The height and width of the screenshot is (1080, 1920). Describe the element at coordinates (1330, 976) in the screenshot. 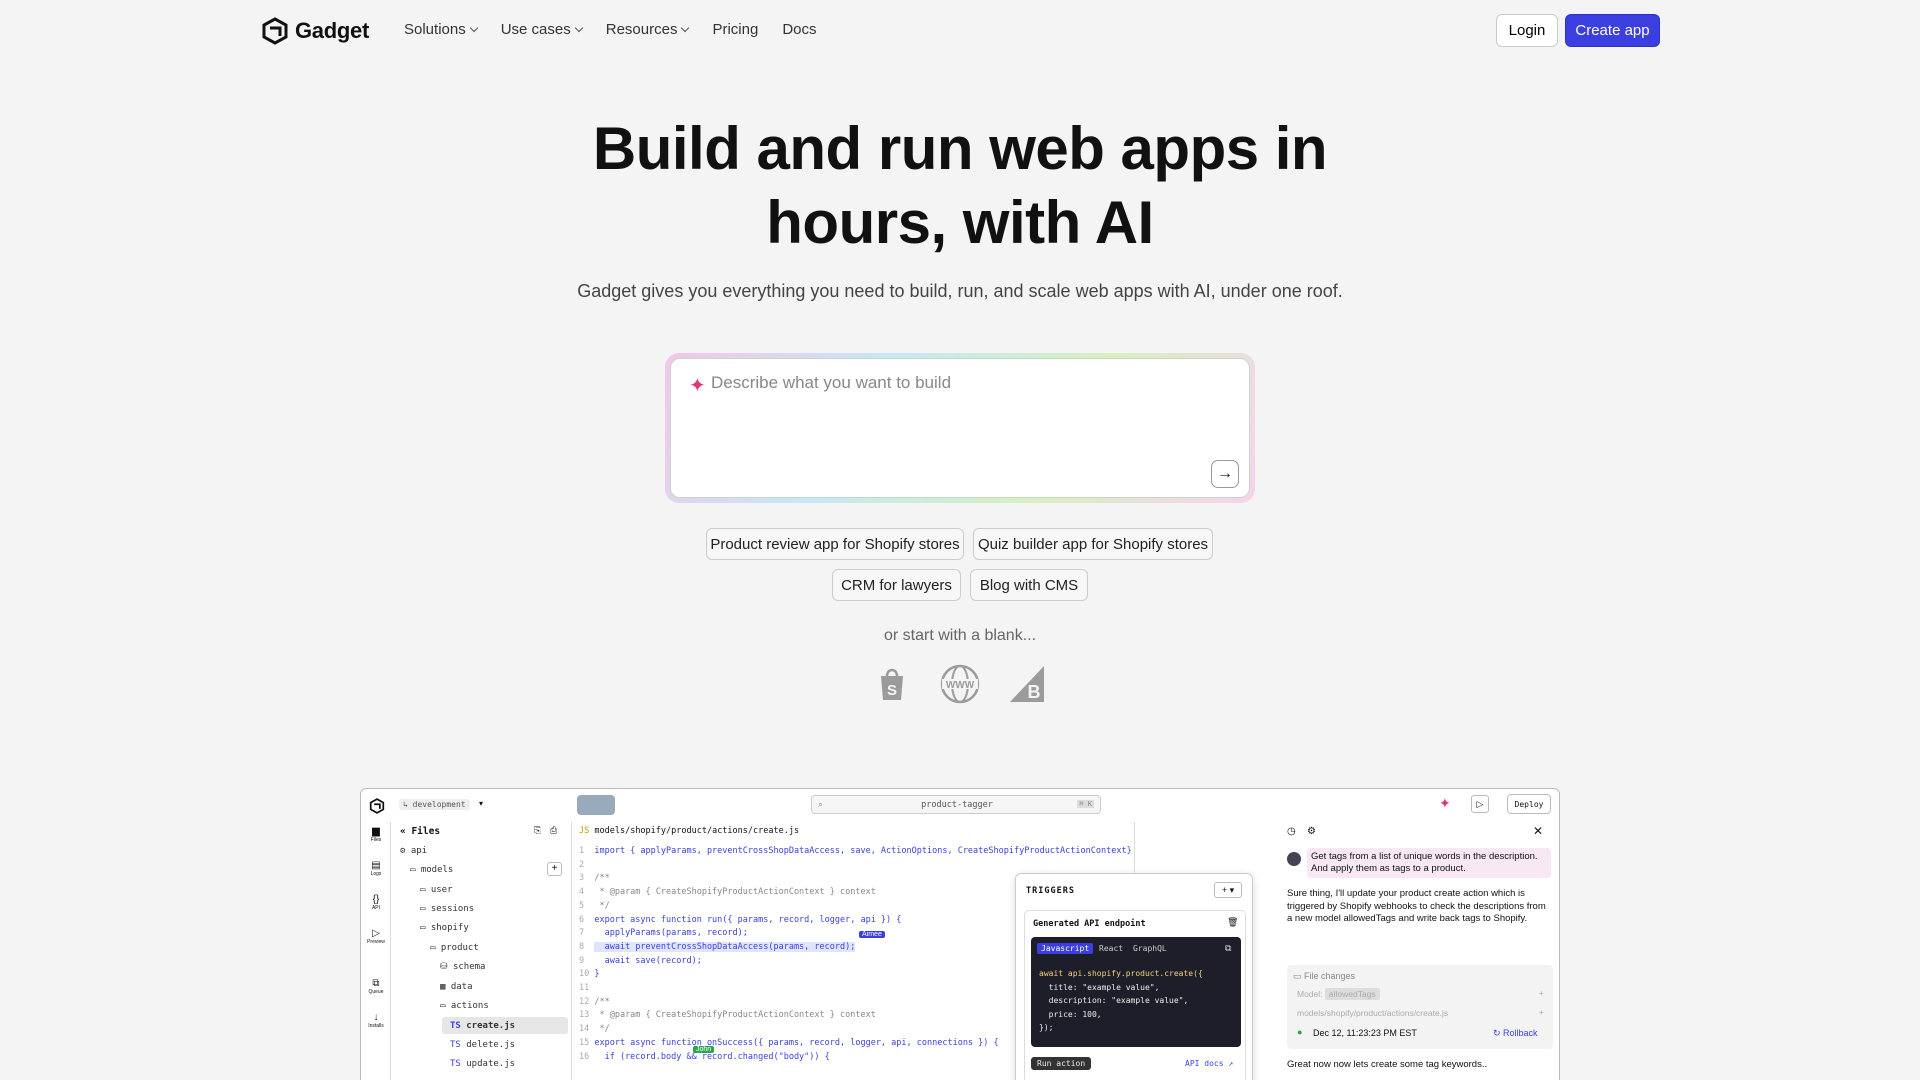

I see `file-changes-title-text: File changes` at that location.